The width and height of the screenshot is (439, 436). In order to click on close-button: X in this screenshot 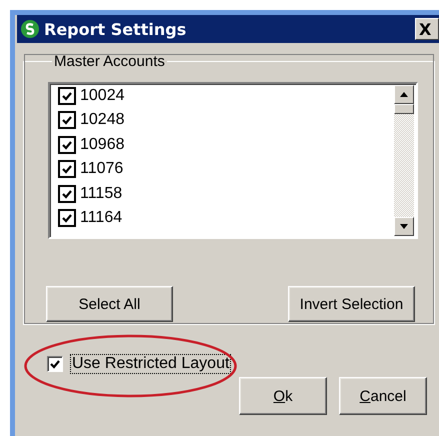, I will do `click(427, 29)`.